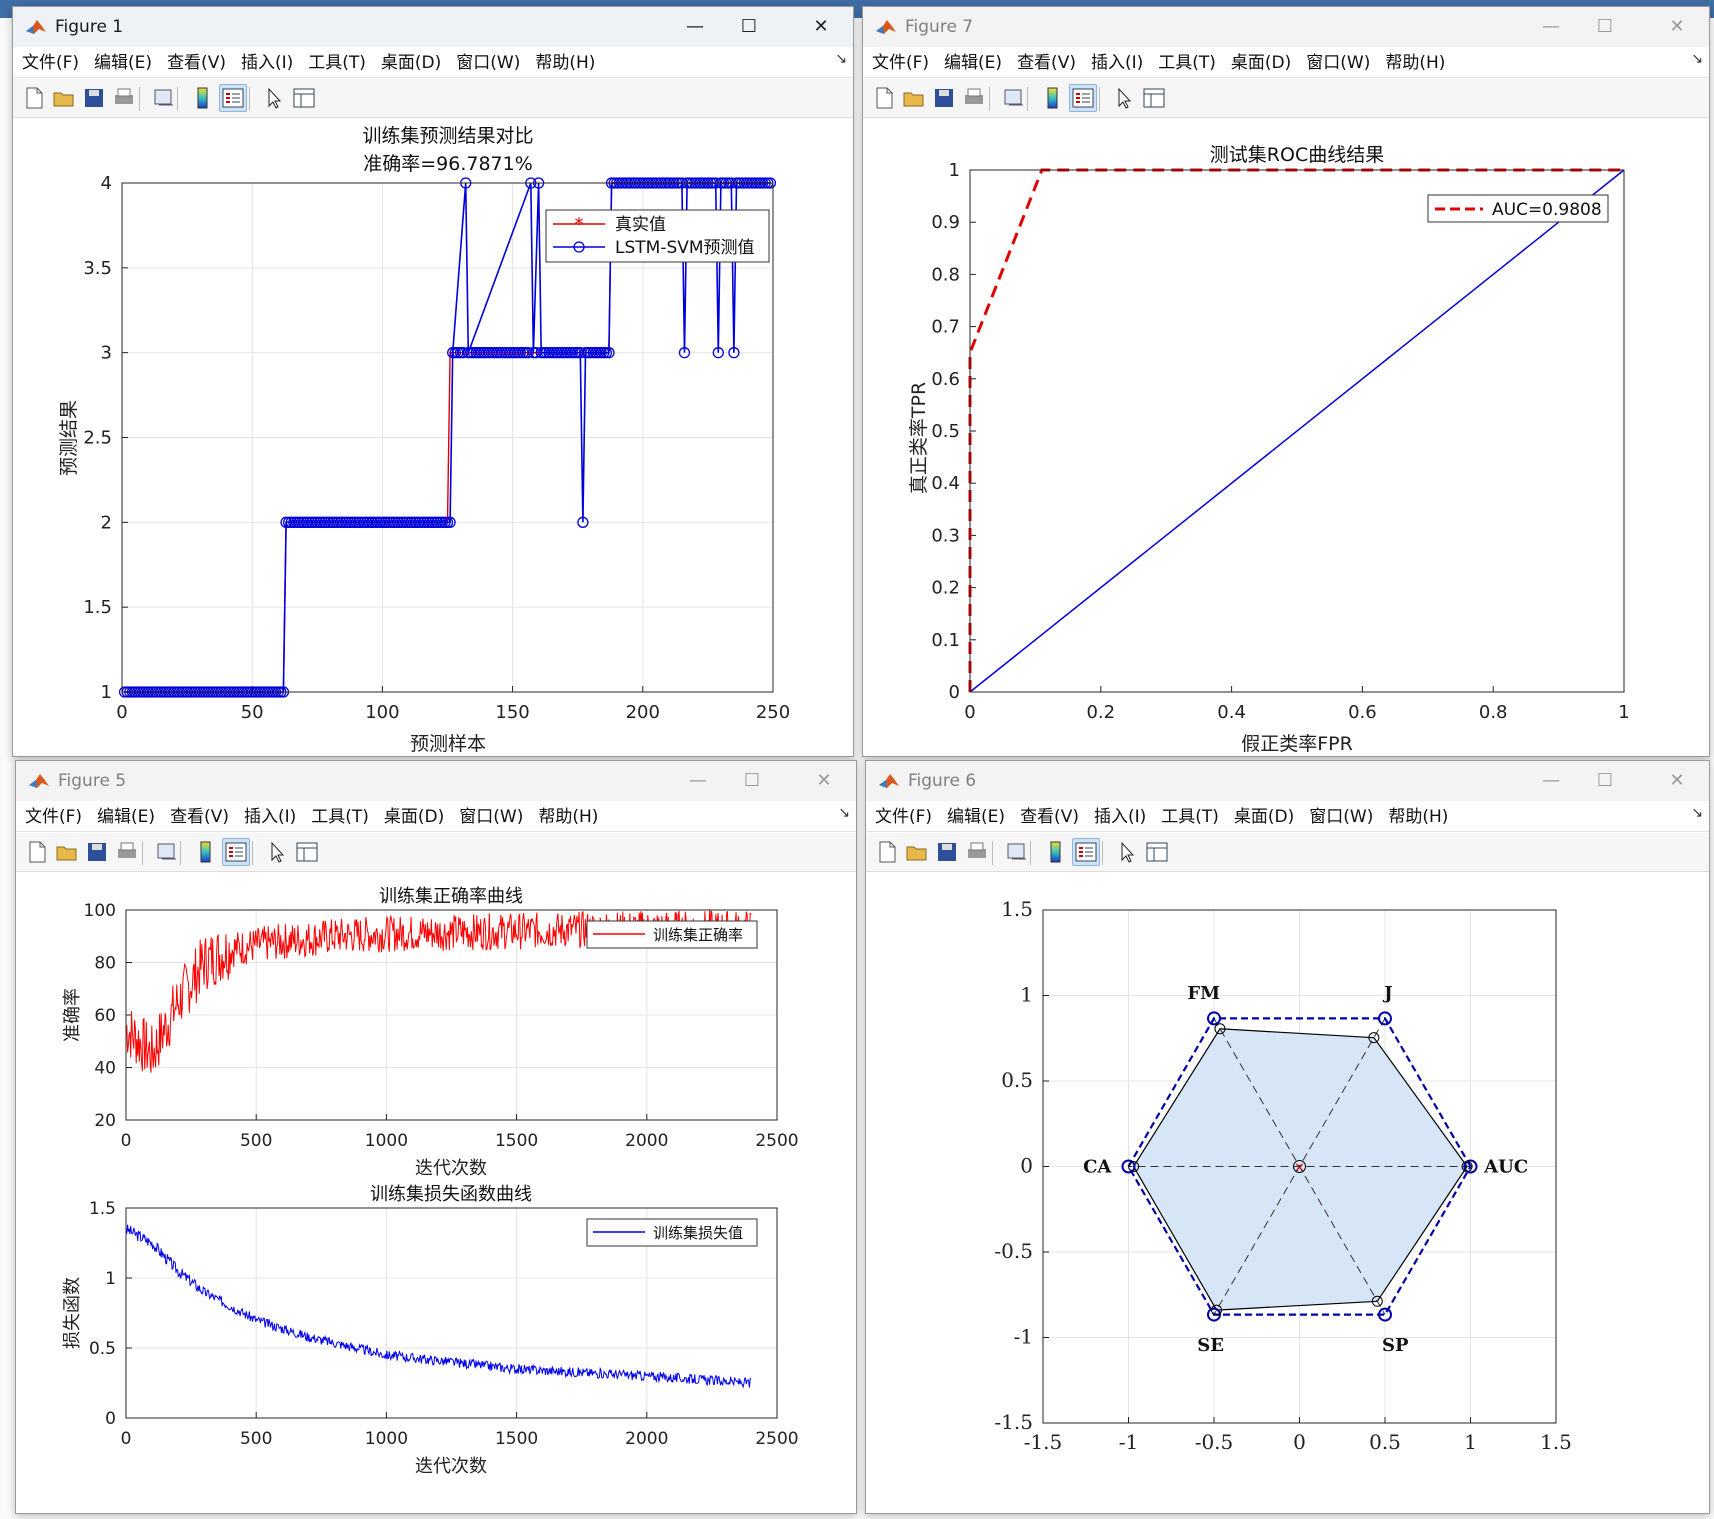 This screenshot has height=1519, width=1714. I want to click on x-tick-label: 1000, so click(386, 1141).